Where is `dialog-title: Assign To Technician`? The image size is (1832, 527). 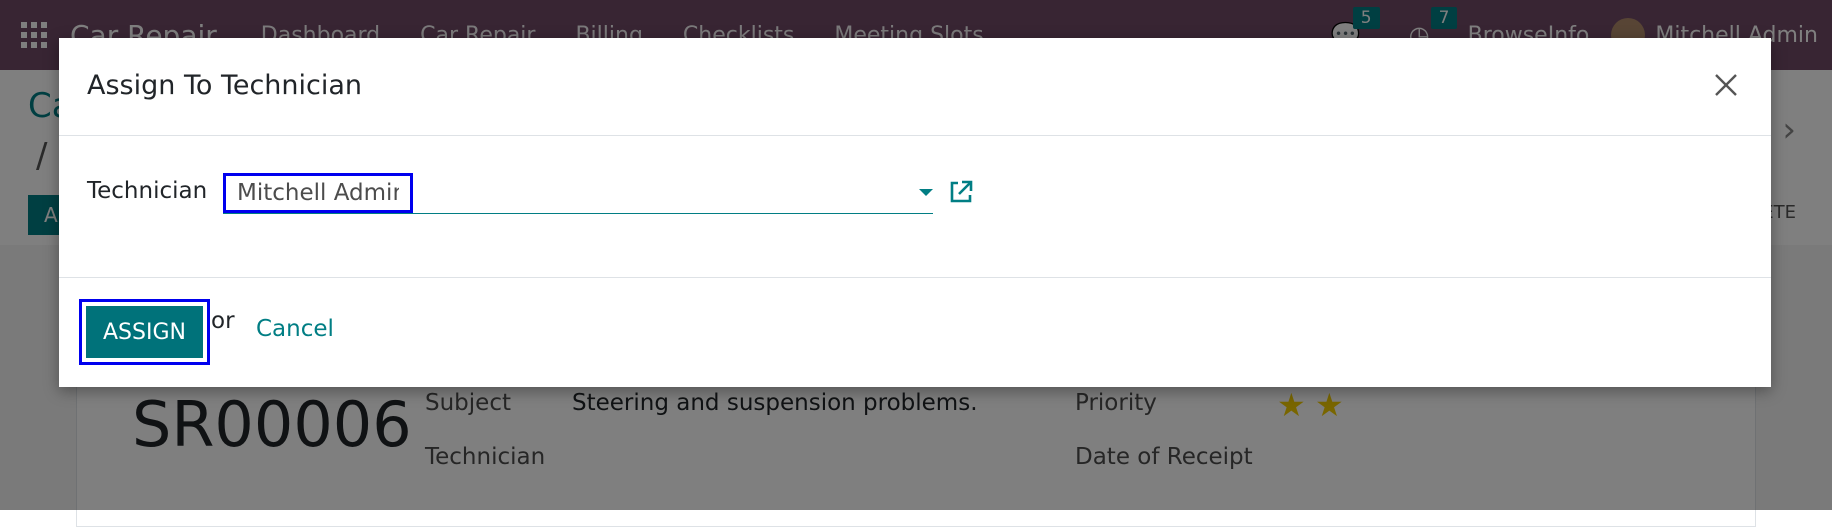
dialog-title: Assign To Technician is located at coordinates (225, 85).